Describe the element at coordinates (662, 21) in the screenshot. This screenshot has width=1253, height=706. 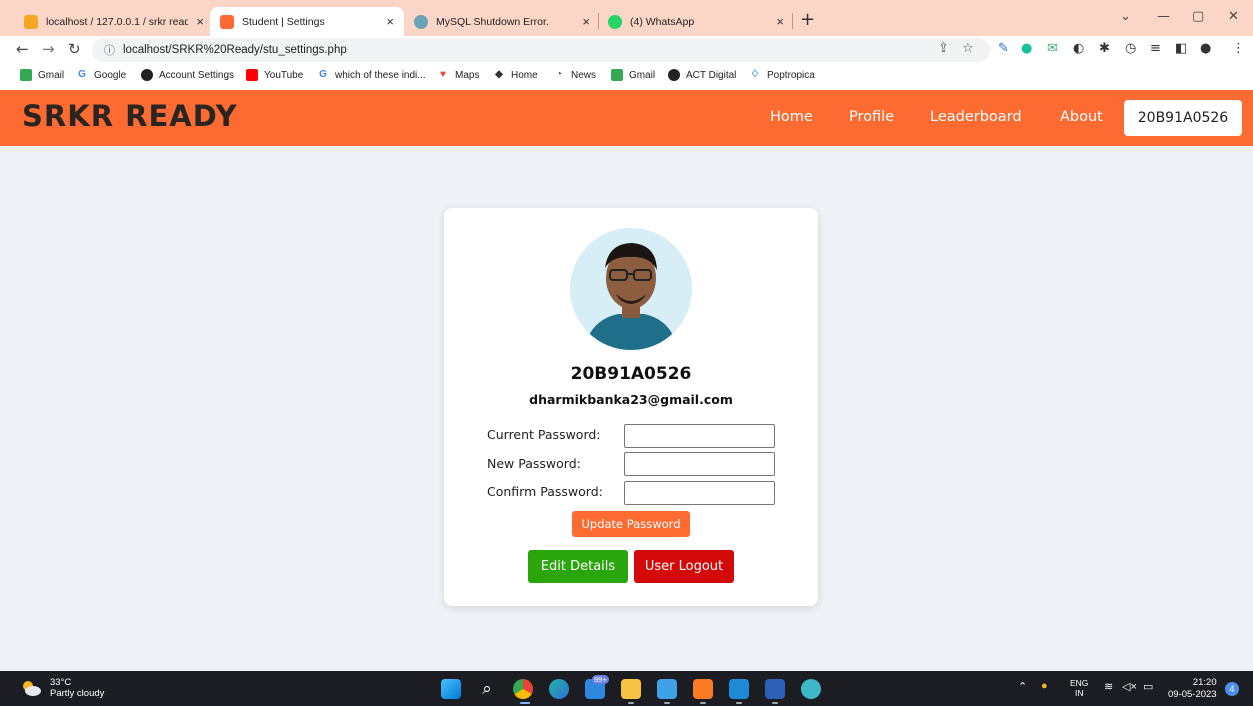
I see `tab-title: (4) WhatsApp` at that location.